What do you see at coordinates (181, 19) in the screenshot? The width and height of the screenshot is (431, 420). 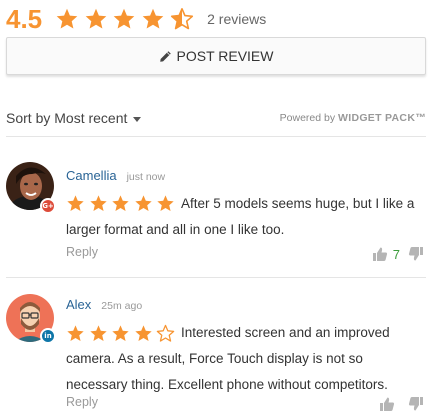 I see `star-half-icon` at bounding box center [181, 19].